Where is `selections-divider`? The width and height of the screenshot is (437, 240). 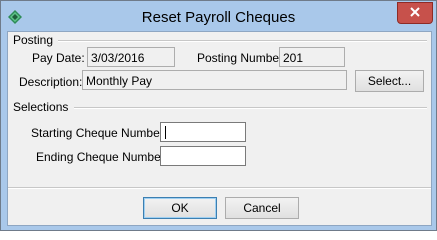
selections-divider is located at coordinates (250, 108).